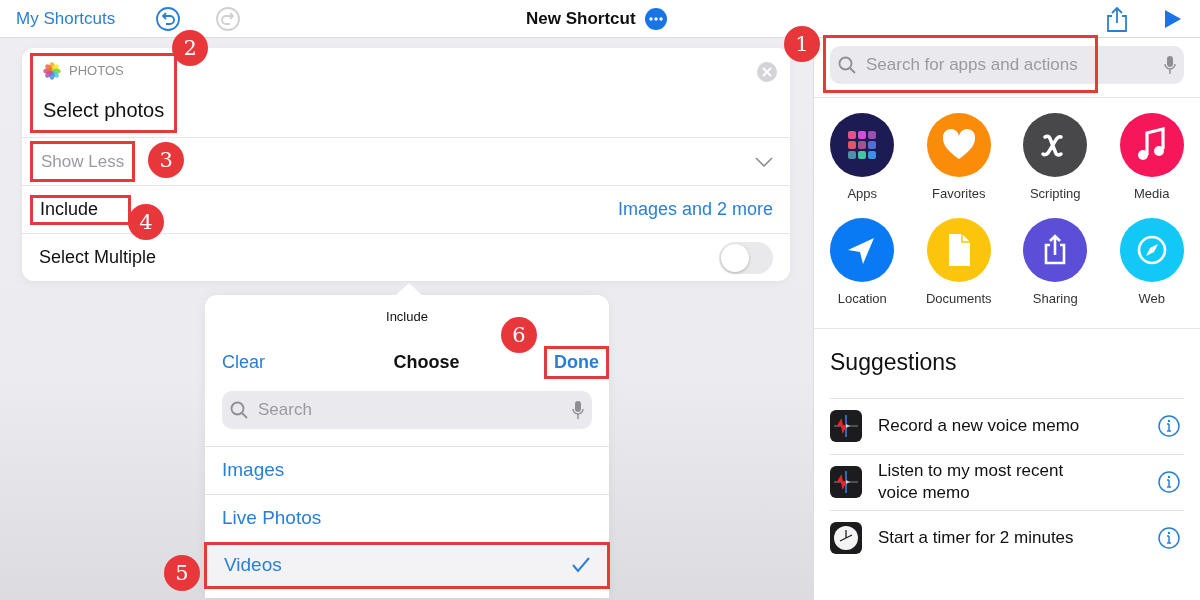 The height and width of the screenshot is (600, 1200). Describe the element at coordinates (959, 194) in the screenshot. I see `category-label: Favorites` at that location.